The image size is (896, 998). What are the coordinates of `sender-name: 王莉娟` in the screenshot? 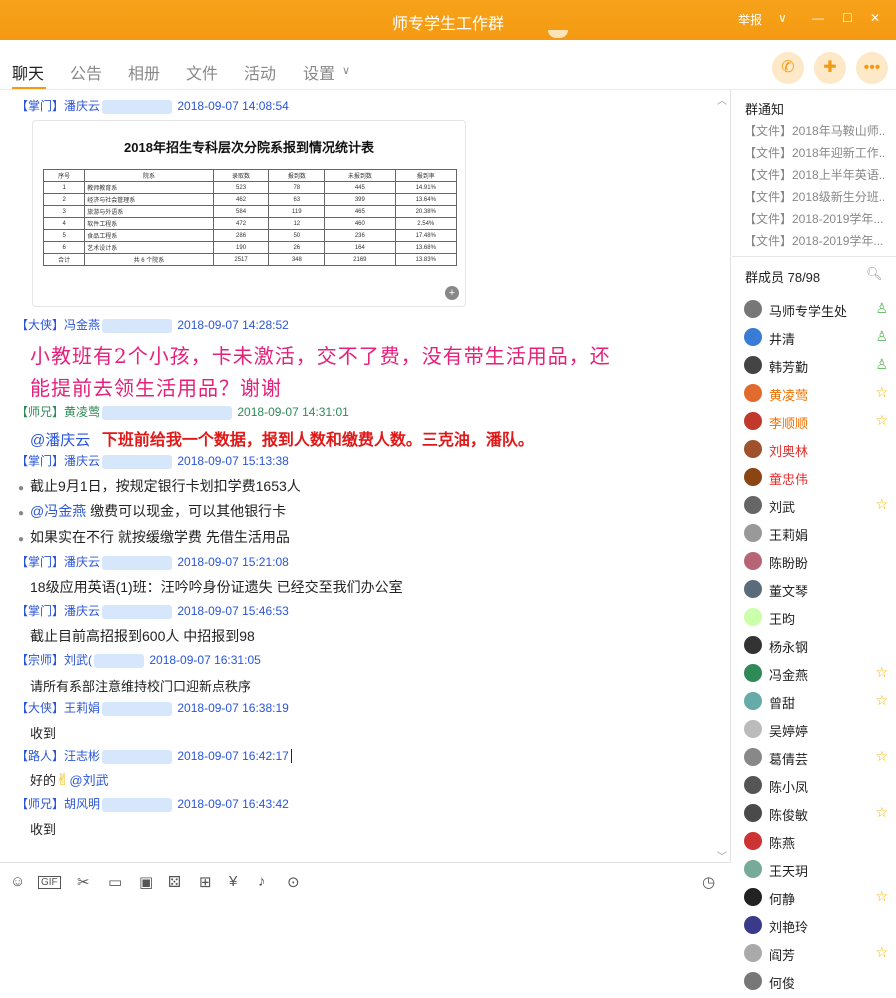 It's located at (82, 708).